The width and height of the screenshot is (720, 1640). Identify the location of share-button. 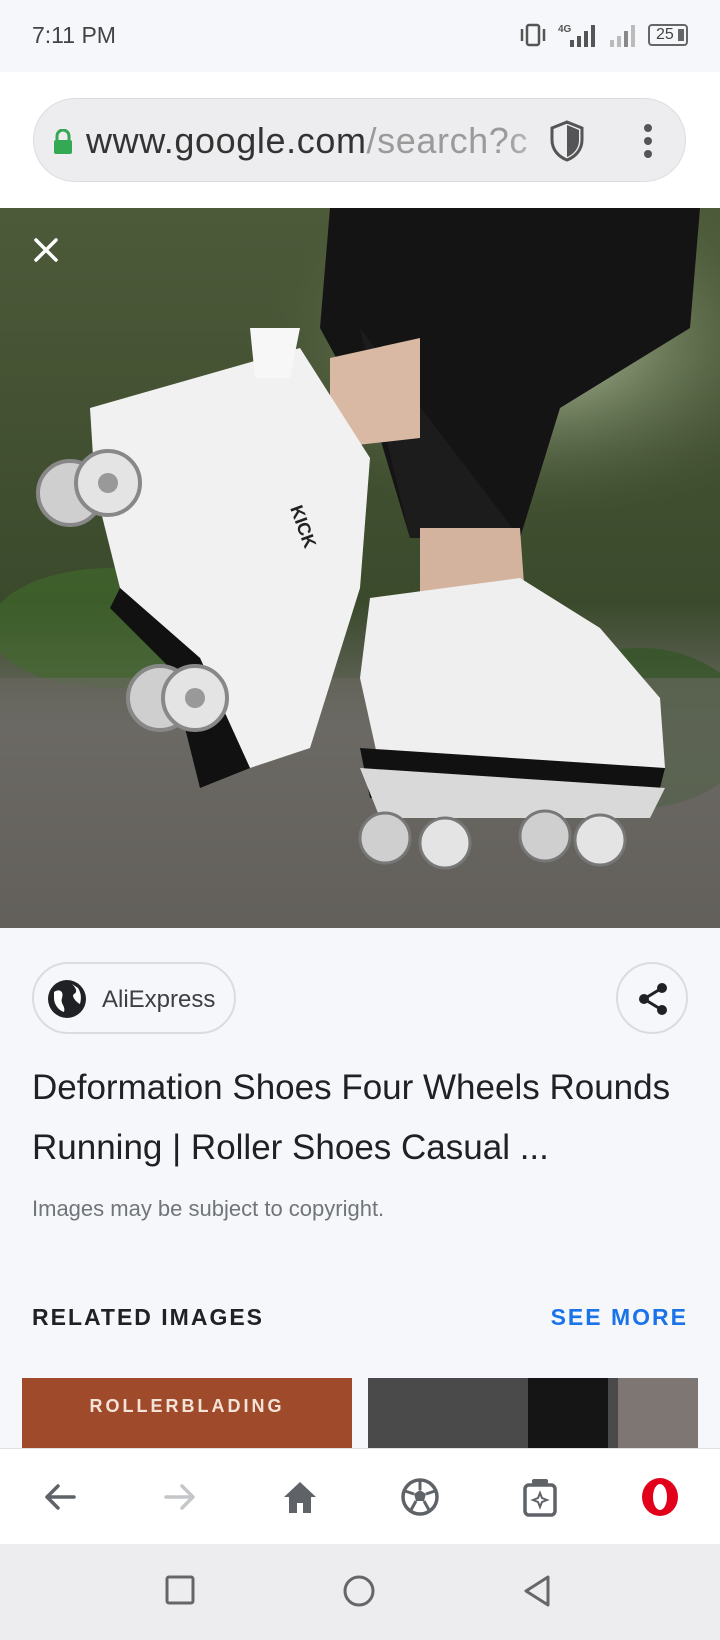
(652, 998).